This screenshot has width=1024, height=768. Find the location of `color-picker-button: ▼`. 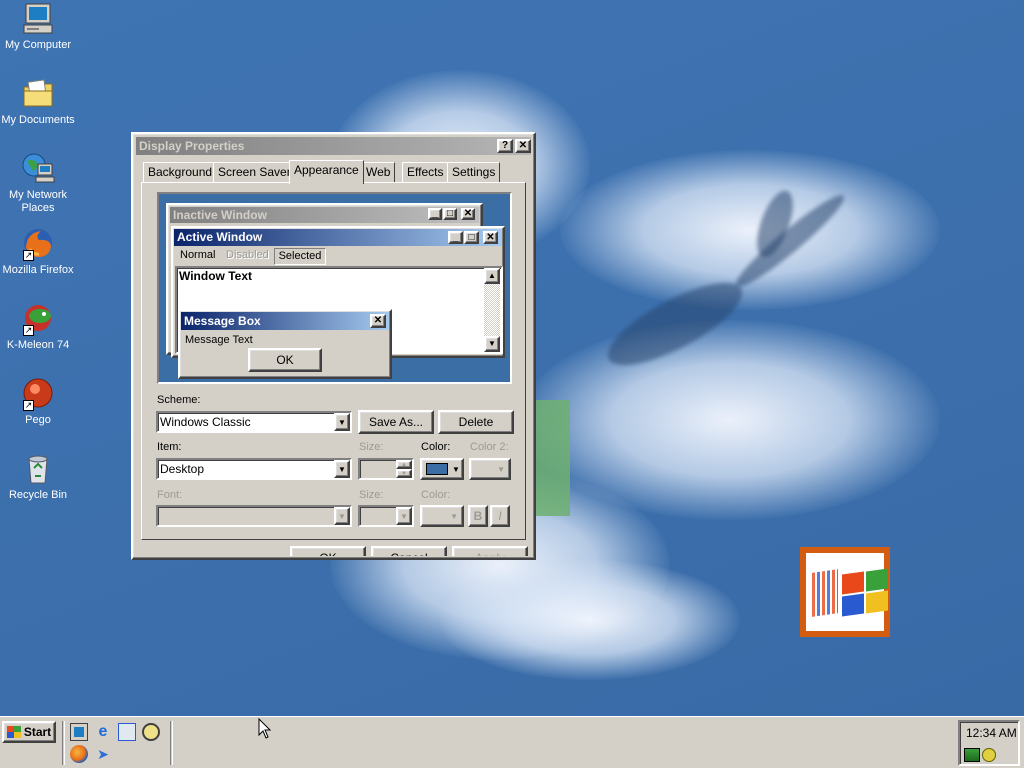

color-picker-button: ▼ is located at coordinates (442, 469).